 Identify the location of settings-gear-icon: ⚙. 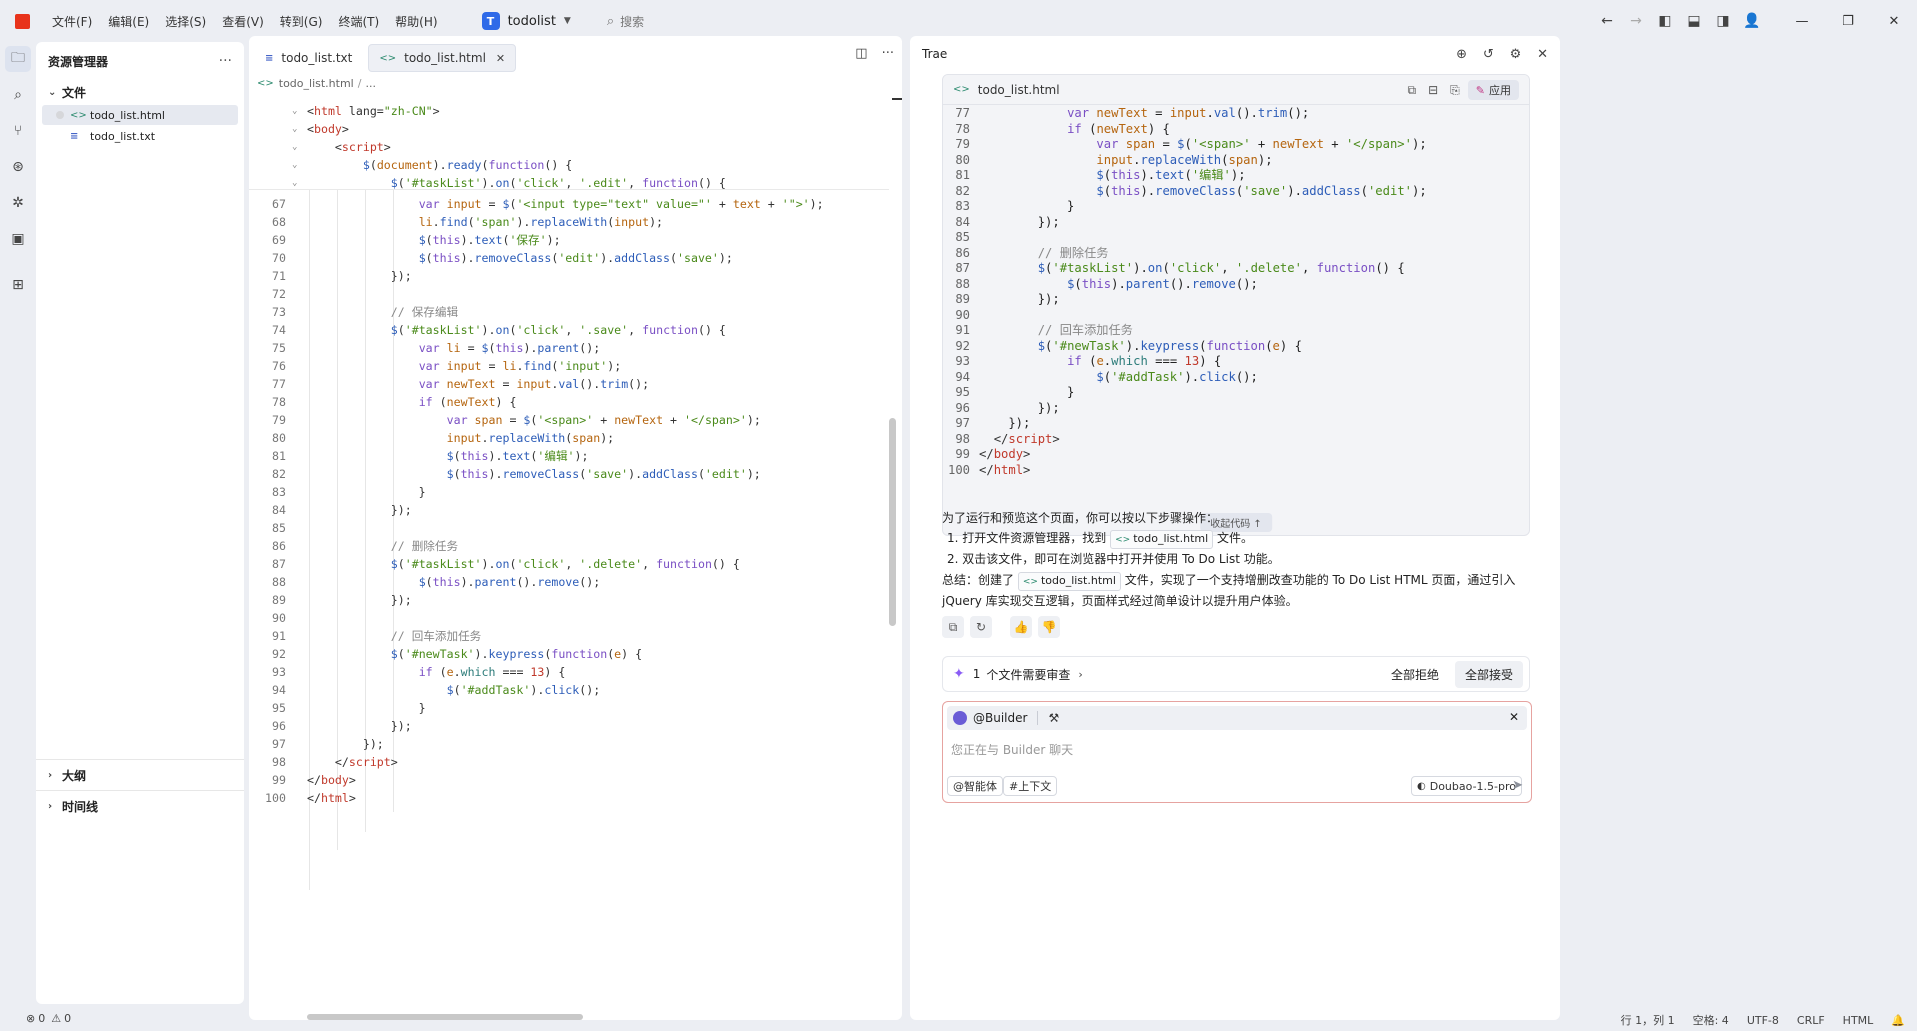
(1516, 54).